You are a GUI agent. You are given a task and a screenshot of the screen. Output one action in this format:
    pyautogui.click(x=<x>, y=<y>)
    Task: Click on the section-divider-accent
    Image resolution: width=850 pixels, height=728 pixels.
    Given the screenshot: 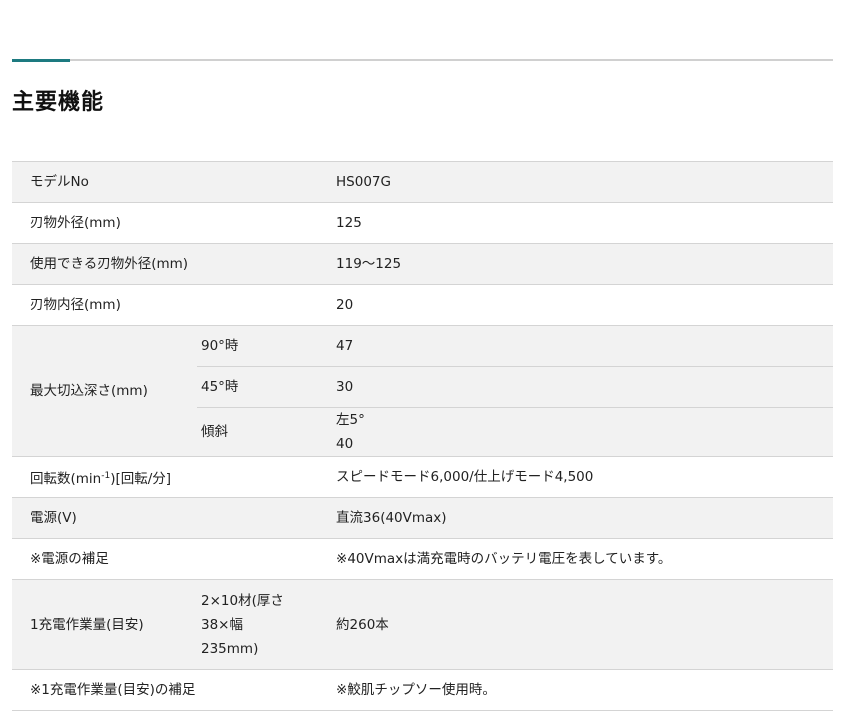 What is the action you would take?
    pyautogui.click(x=41, y=60)
    